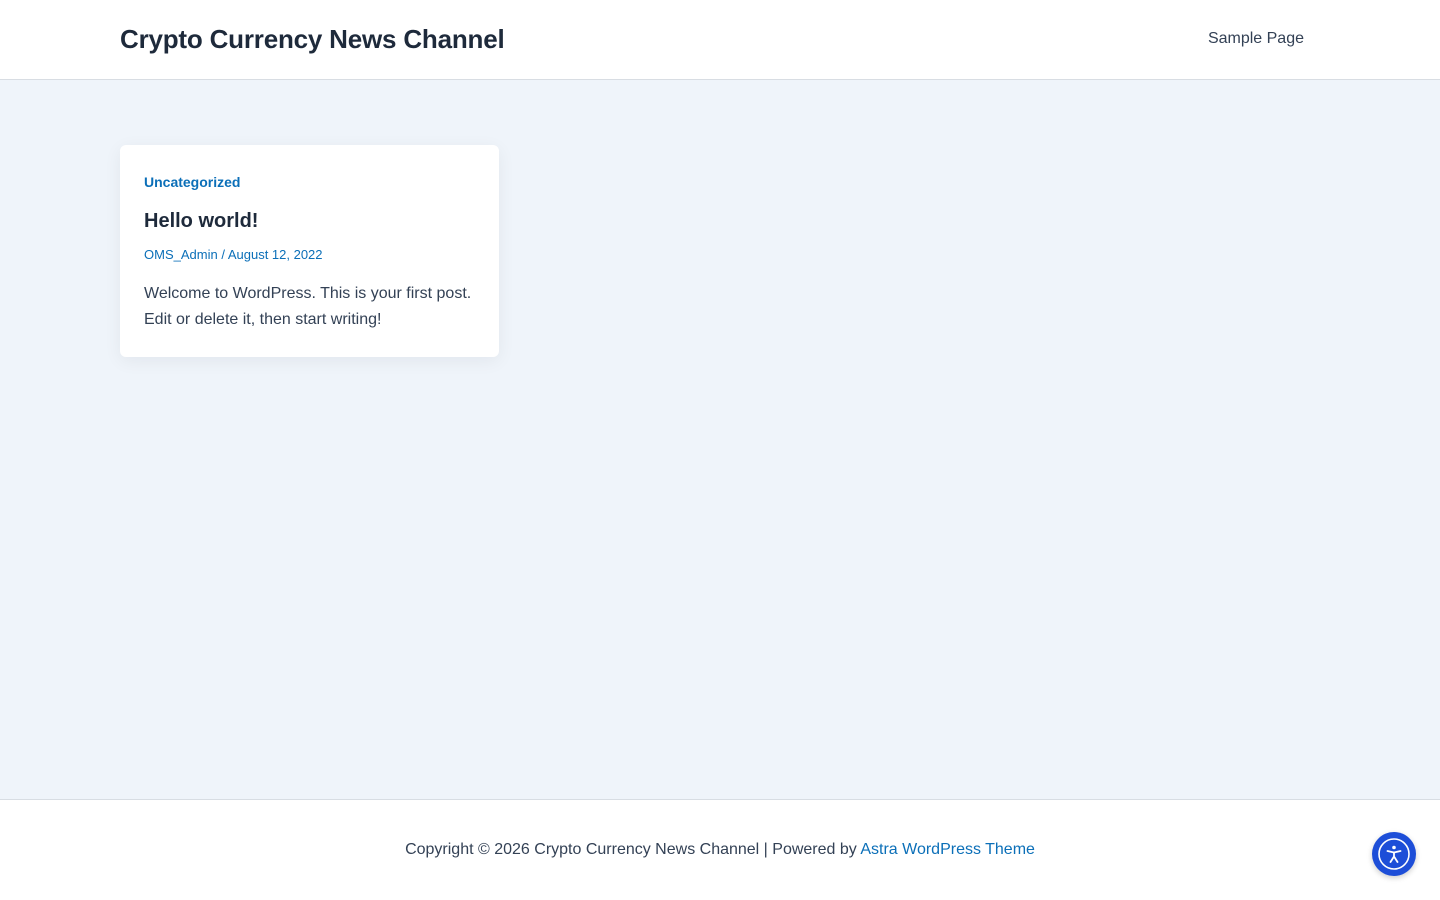  I want to click on primary-navigation: Sample Page, so click(1256, 39).